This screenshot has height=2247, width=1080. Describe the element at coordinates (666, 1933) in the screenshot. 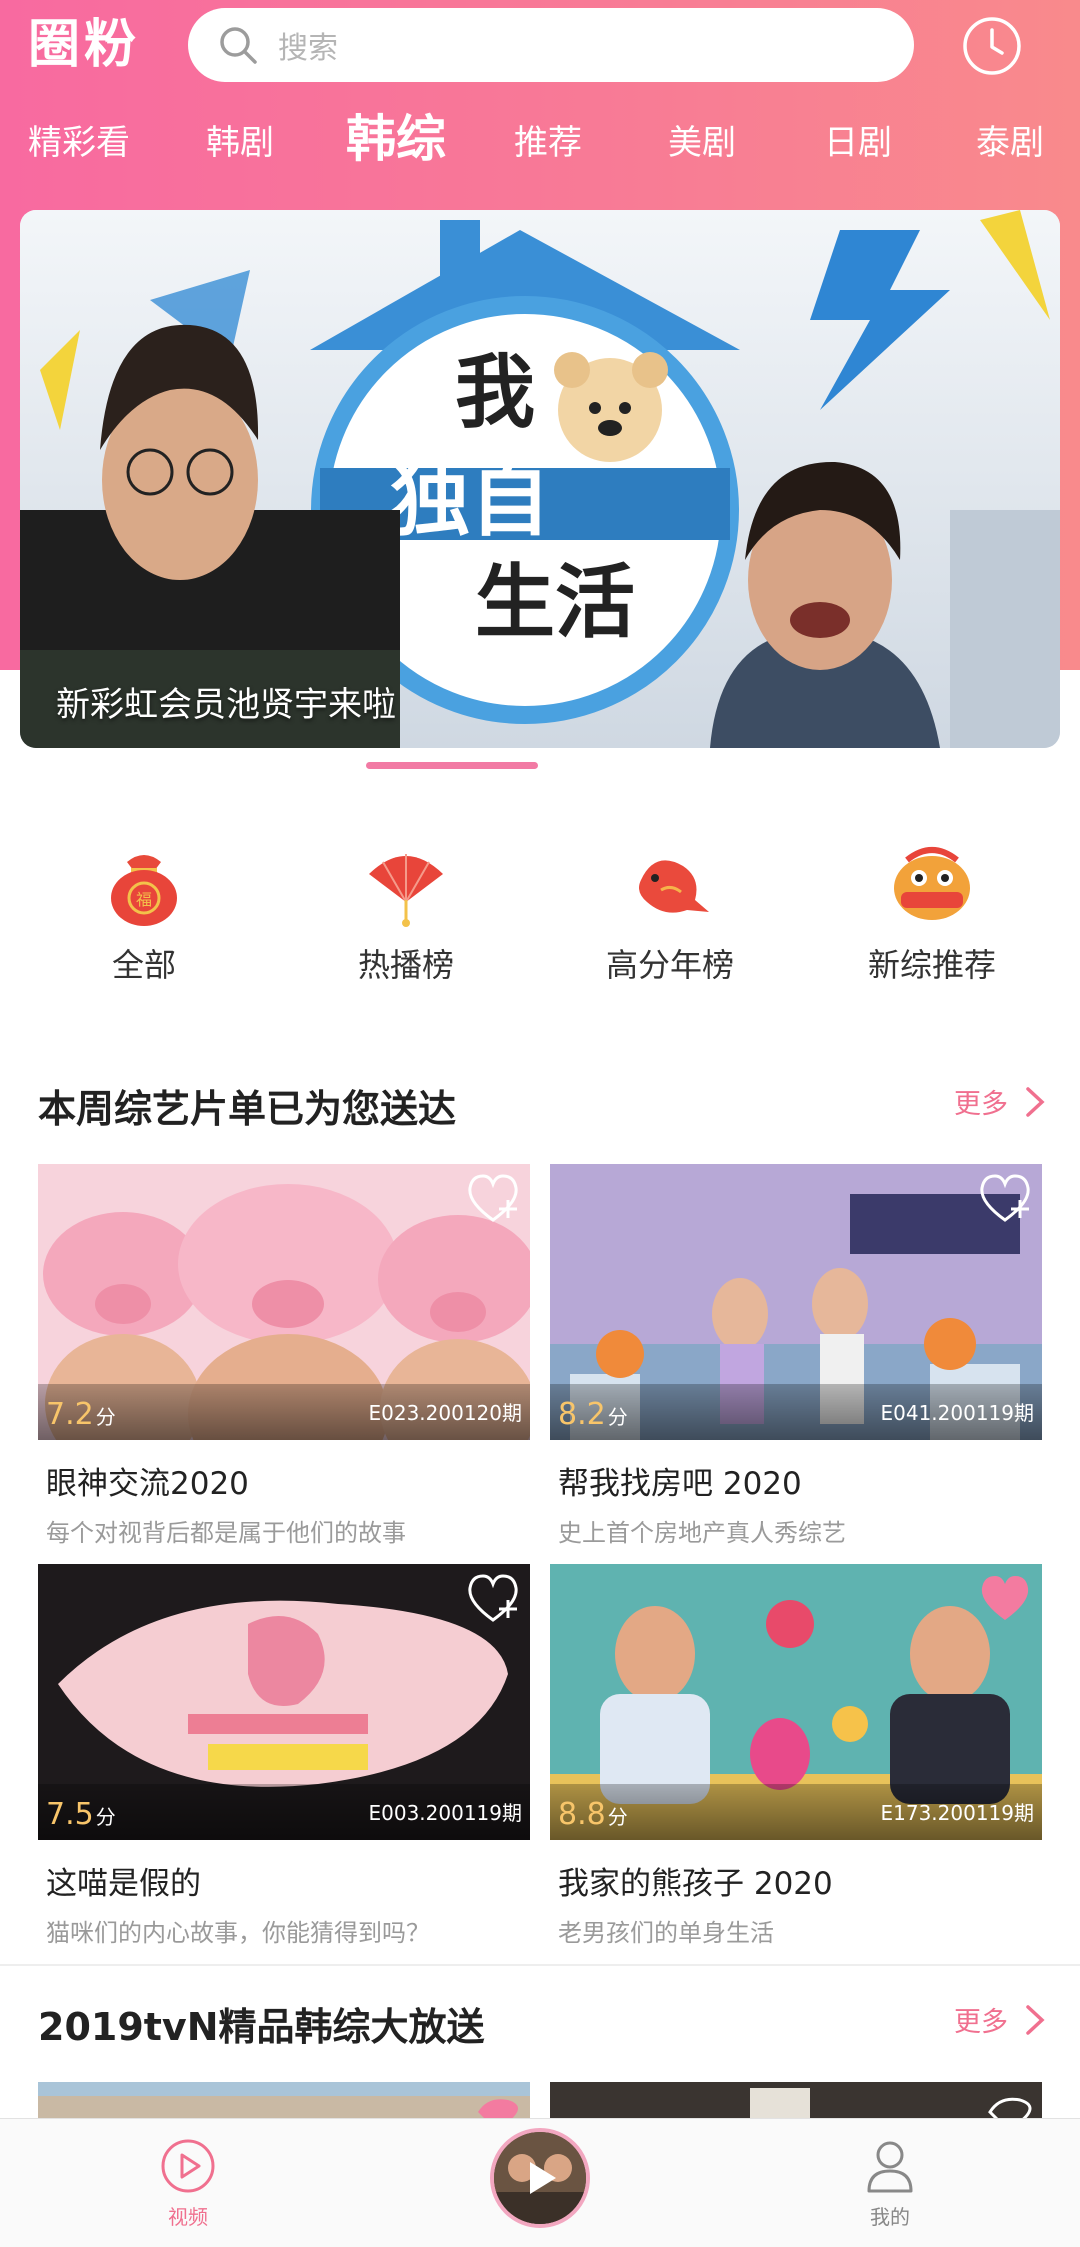

I see `card-subtitle: 老男孩们的单身生活` at that location.